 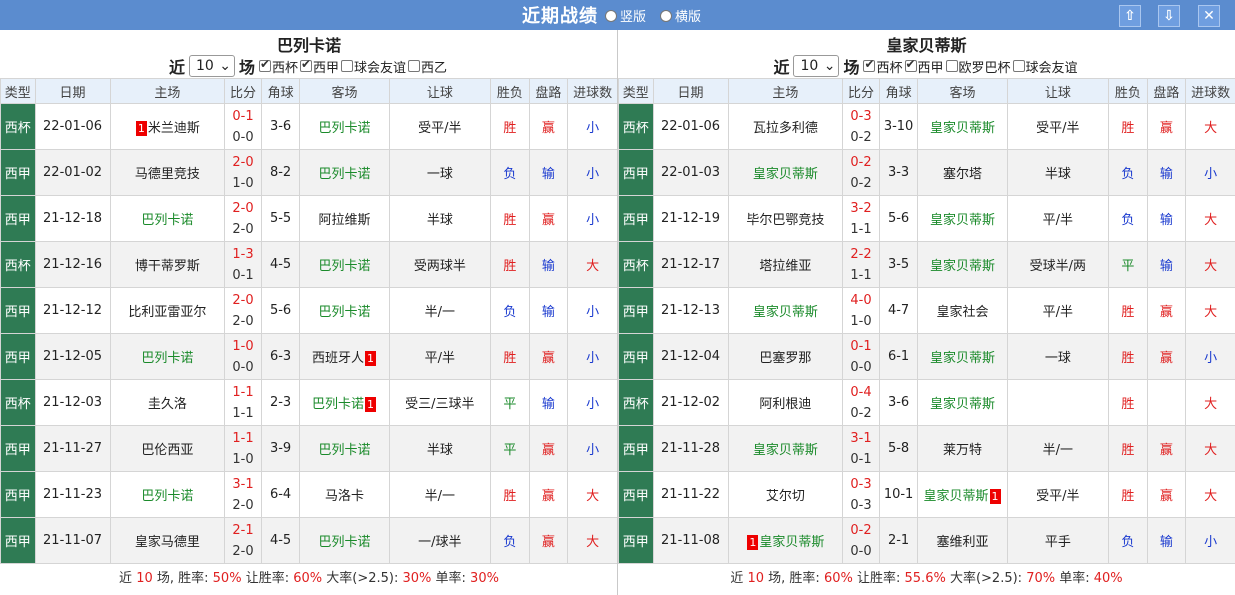 What do you see at coordinates (211, 66) in the screenshot?
I see `match-count-select: 10 ⌄` at bounding box center [211, 66].